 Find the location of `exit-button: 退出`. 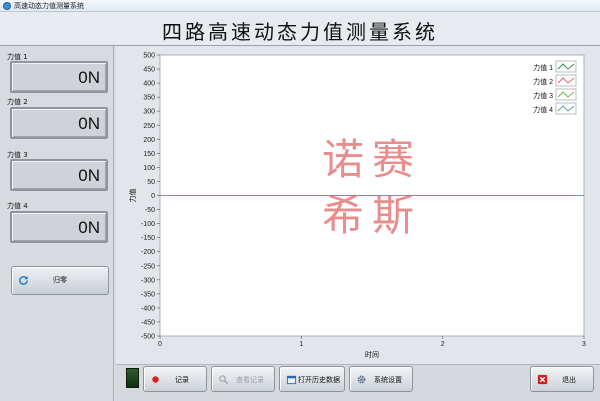

exit-button: 退出 is located at coordinates (562, 379).